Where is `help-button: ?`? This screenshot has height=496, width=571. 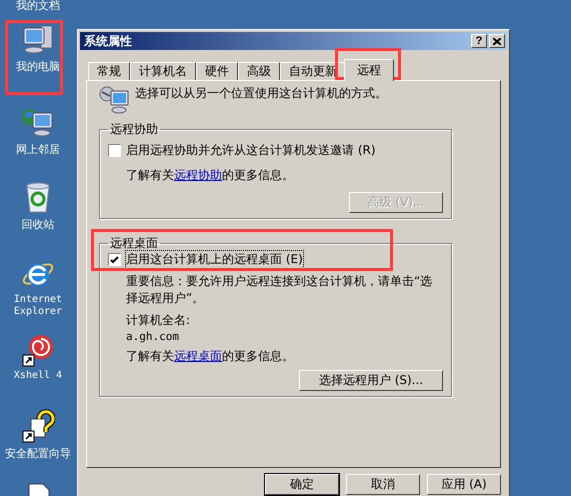
help-button: ? is located at coordinates (479, 41).